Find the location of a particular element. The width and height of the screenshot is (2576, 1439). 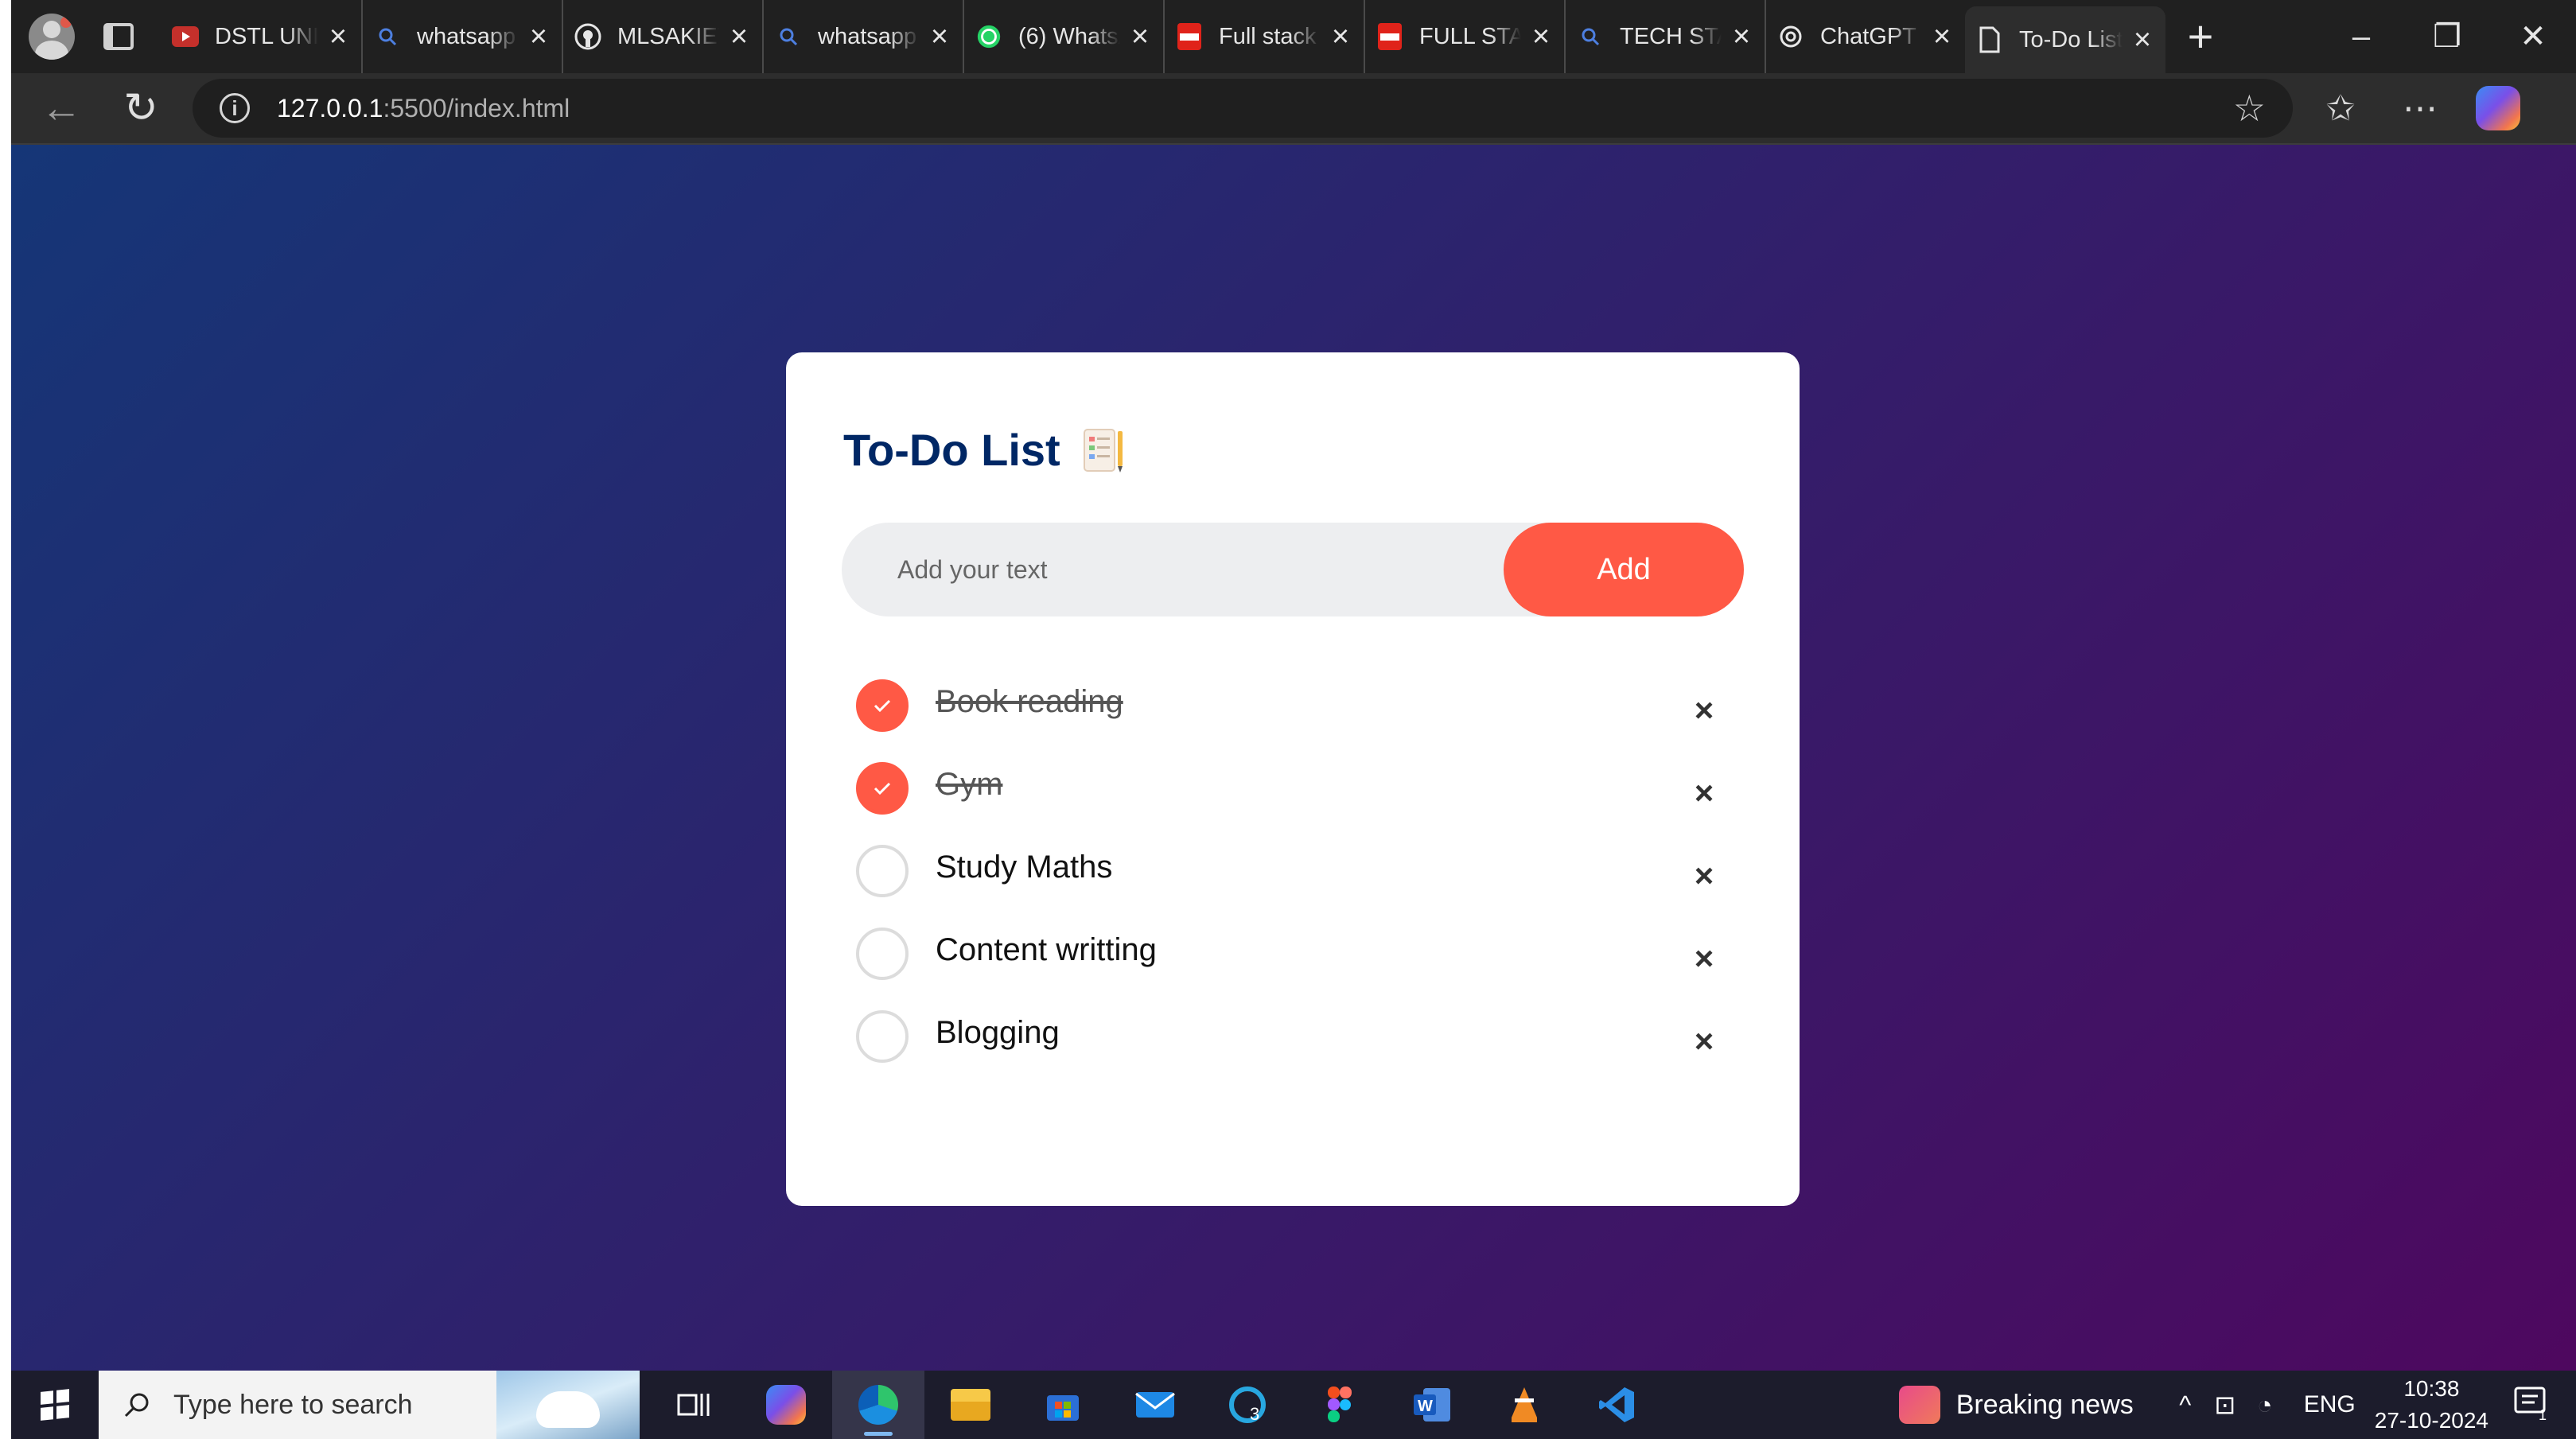

browser-tab-active: To-Do List × is located at coordinates (2065, 39).